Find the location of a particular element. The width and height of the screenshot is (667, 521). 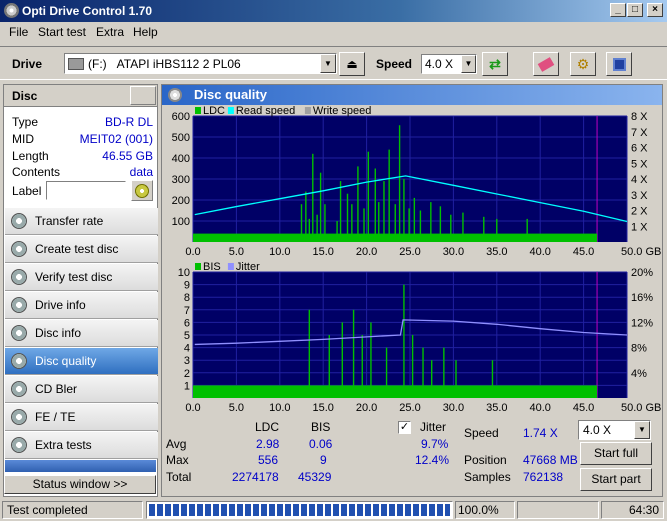

eject-button: ⏏ is located at coordinates (352, 64).